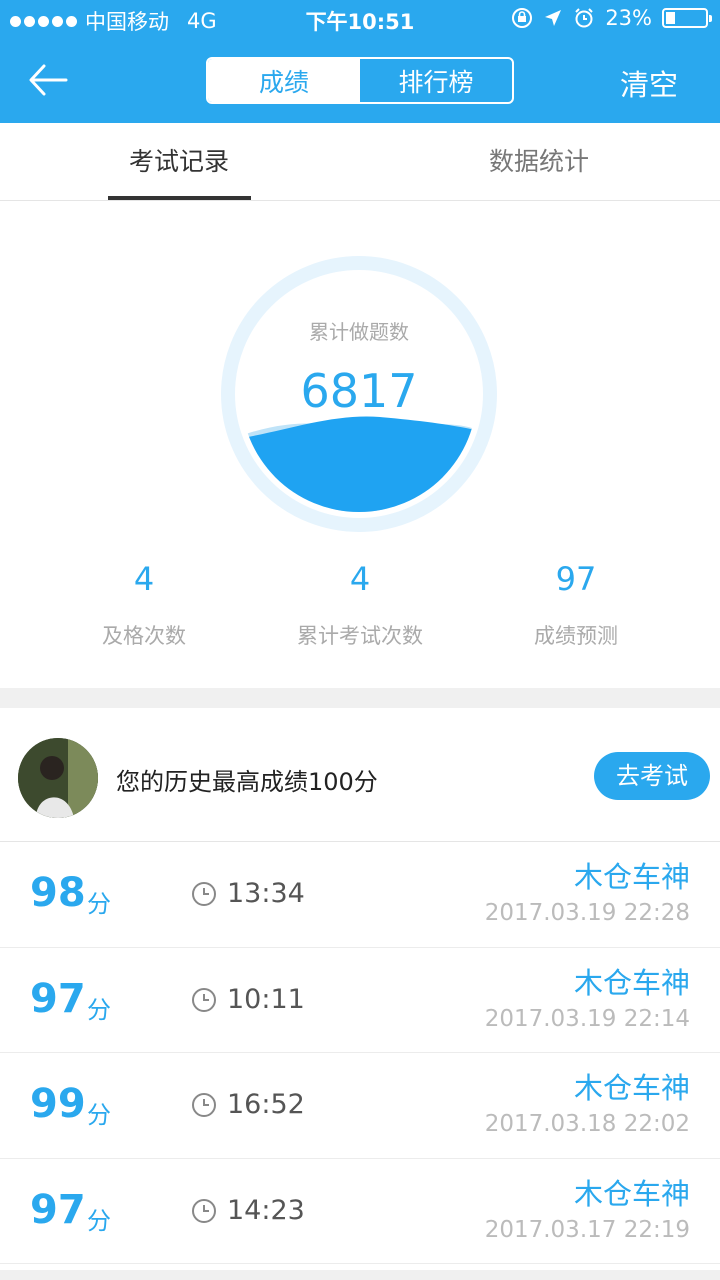 The height and width of the screenshot is (1280, 720). What do you see at coordinates (179, 162) in the screenshot?
I see `tab-exam-records: 考试记录` at bounding box center [179, 162].